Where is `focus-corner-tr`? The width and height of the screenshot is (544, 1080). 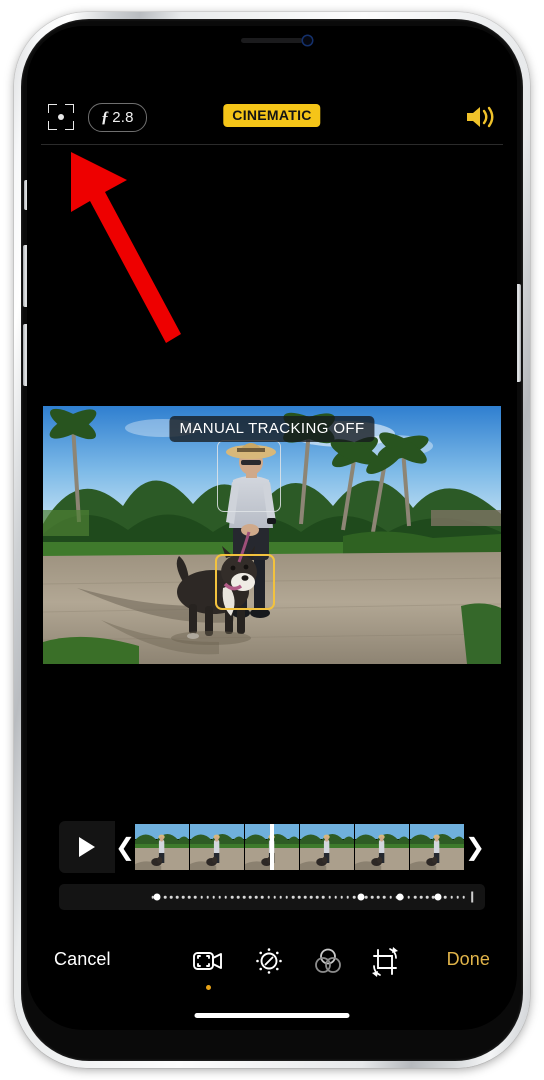 focus-corner-tr is located at coordinates (69, 108).